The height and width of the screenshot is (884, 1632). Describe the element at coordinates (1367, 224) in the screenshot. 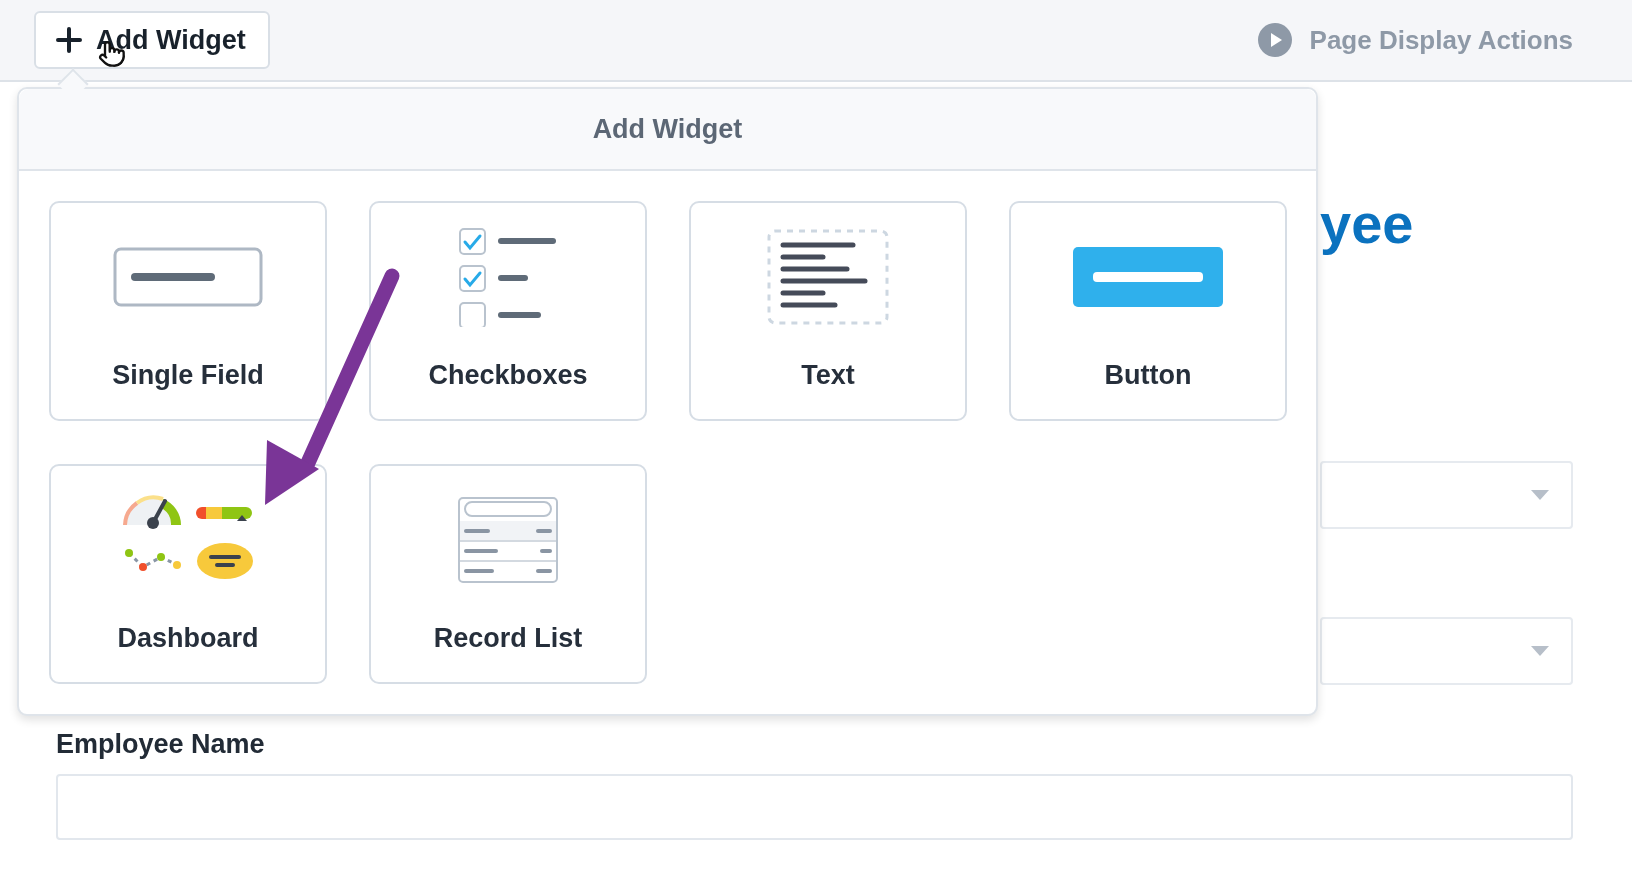

I see `page-heading: yee` at that location.